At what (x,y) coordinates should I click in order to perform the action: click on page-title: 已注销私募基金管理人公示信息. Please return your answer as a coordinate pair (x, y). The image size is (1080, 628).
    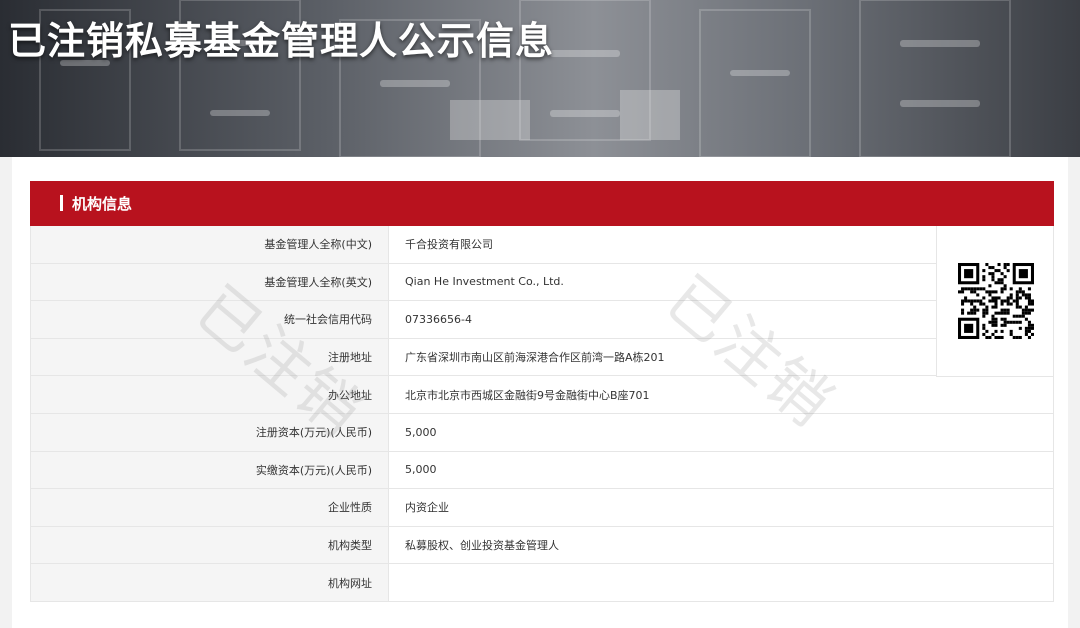
    Looking at the image, I should click on (281, 41).